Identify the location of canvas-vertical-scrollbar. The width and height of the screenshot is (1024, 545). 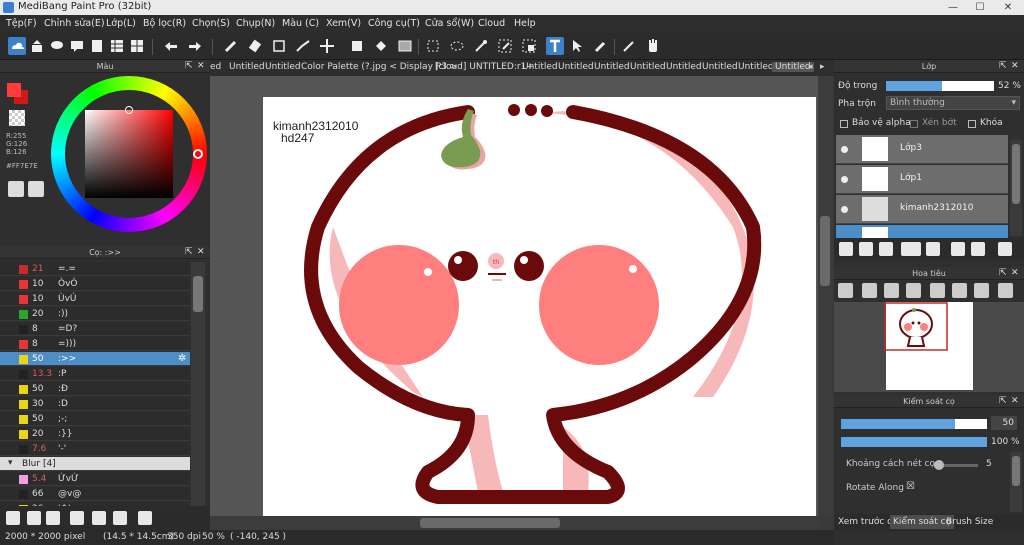
(825, 296).